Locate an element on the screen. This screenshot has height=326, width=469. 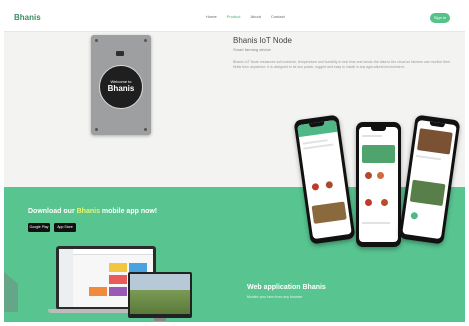
phone-map-image is located at coordinates (427, 193).